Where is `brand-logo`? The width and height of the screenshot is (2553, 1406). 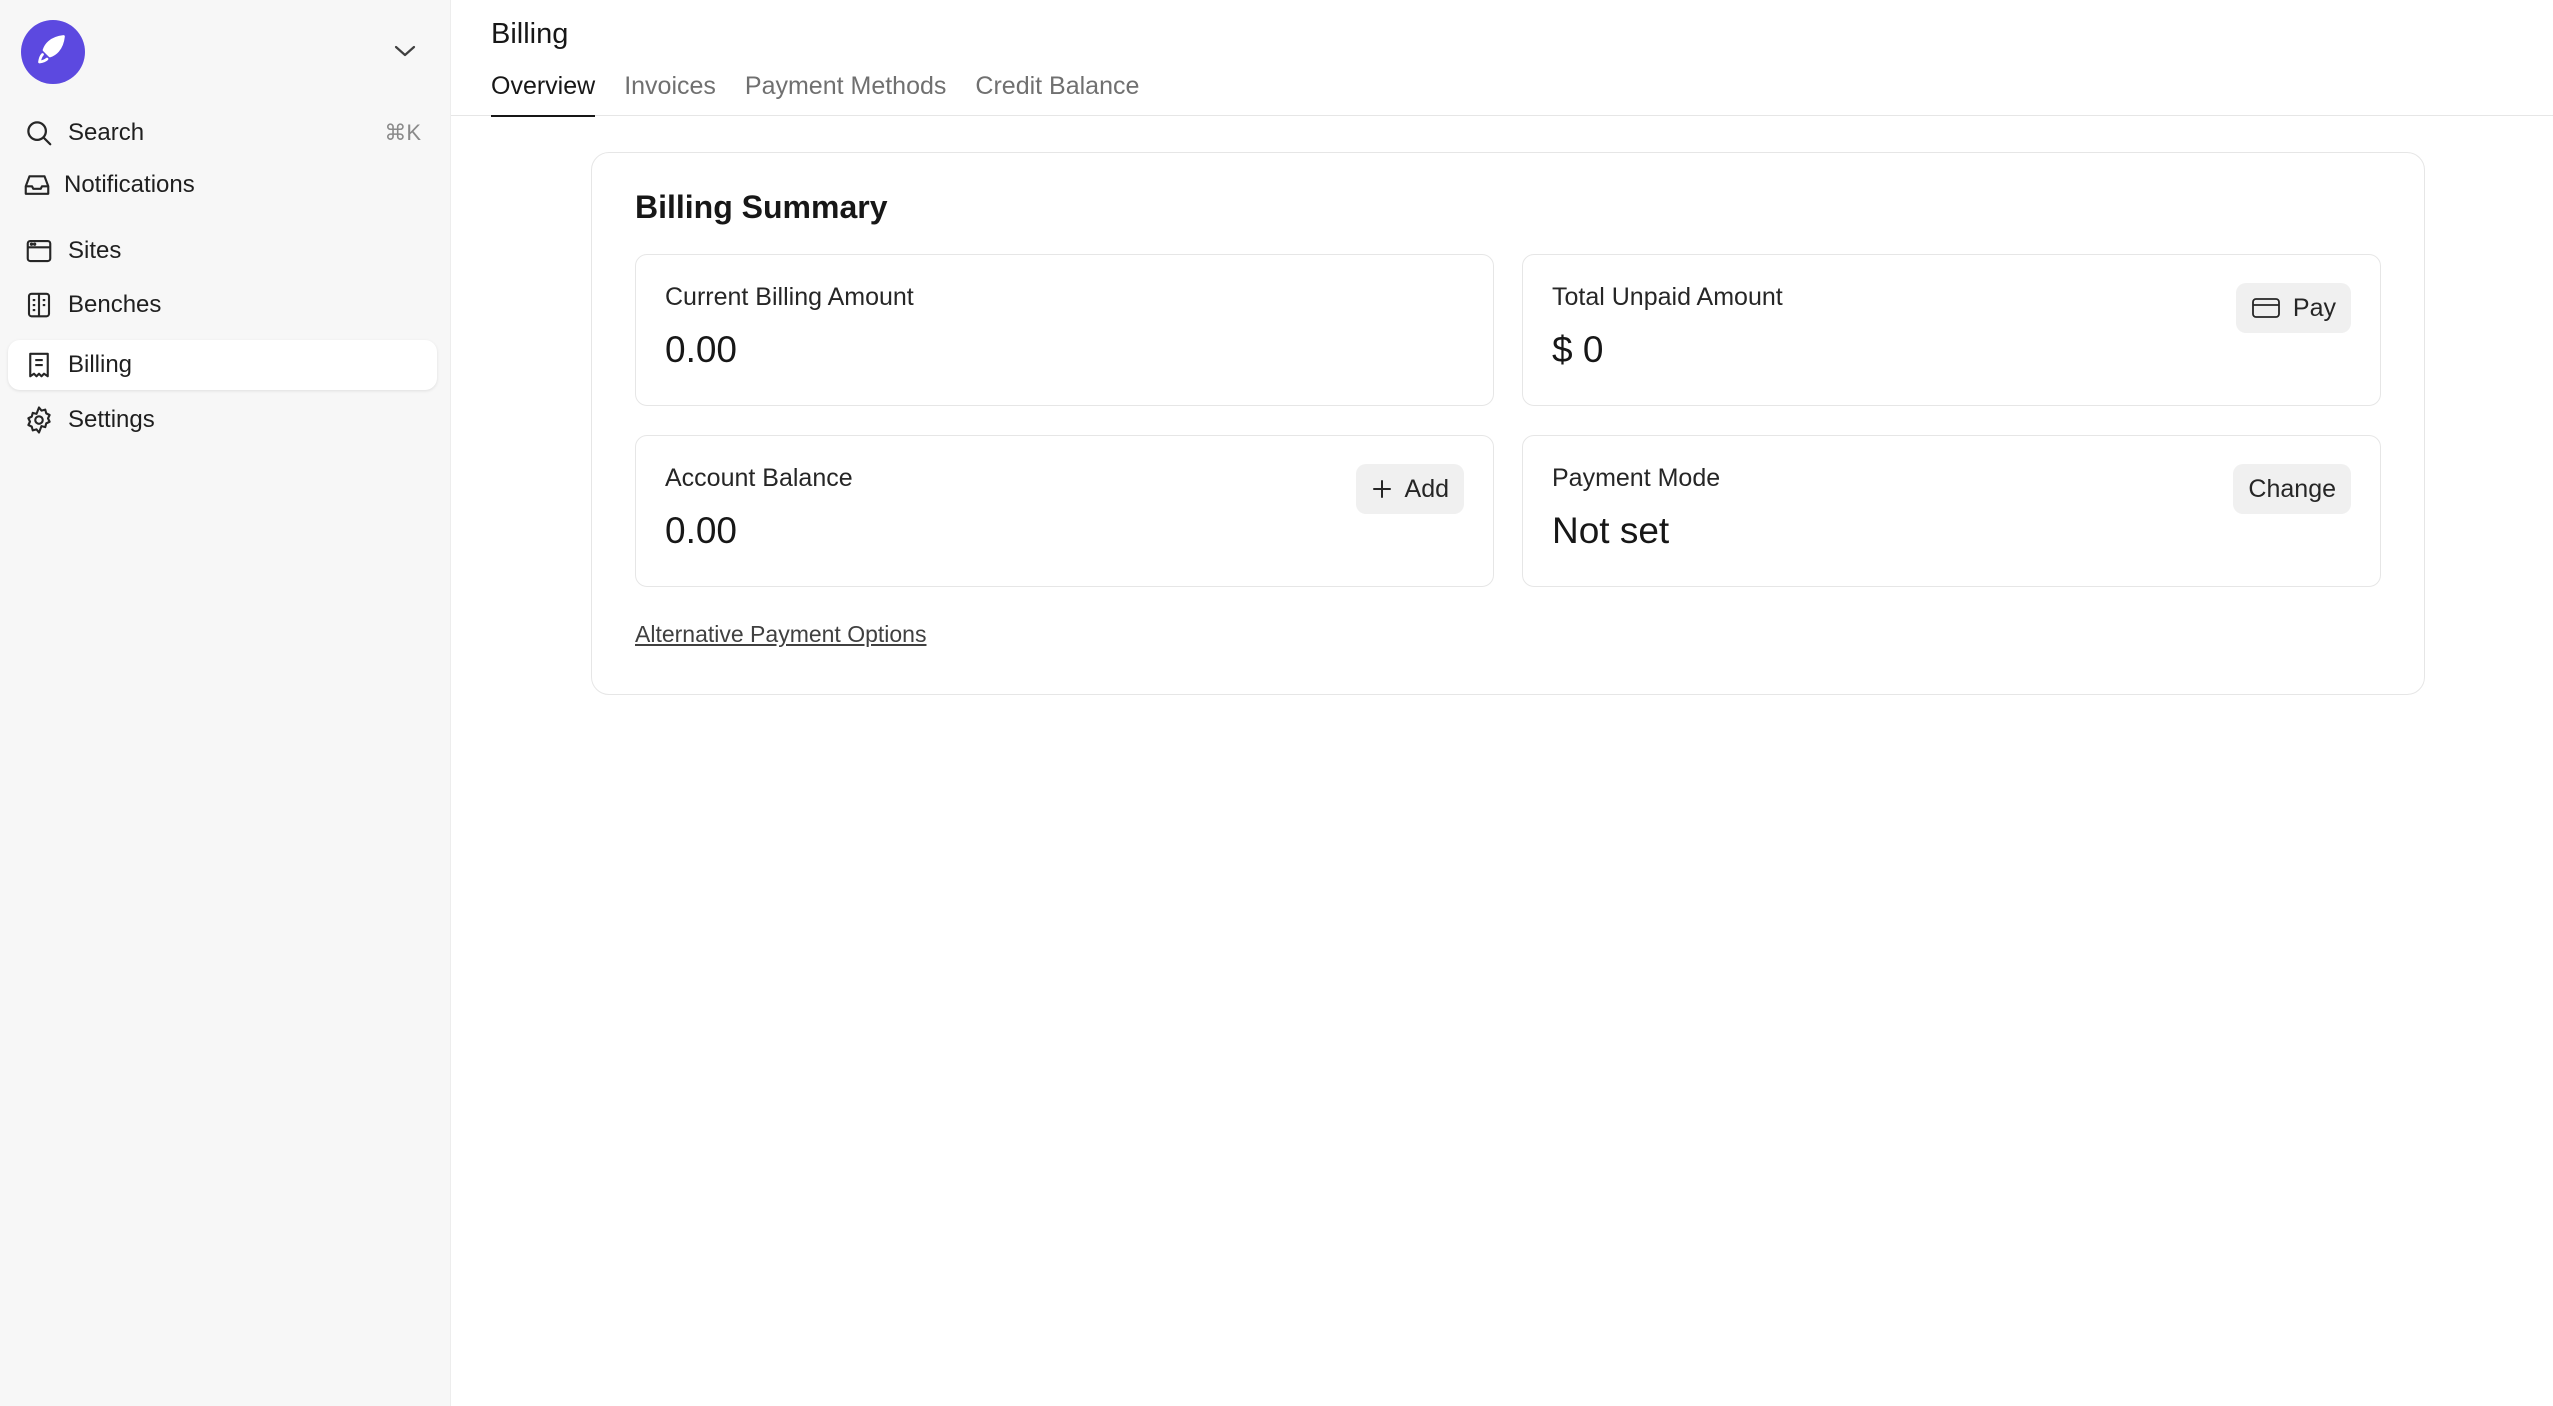
brand-logo is located at coordinates (53, 52).